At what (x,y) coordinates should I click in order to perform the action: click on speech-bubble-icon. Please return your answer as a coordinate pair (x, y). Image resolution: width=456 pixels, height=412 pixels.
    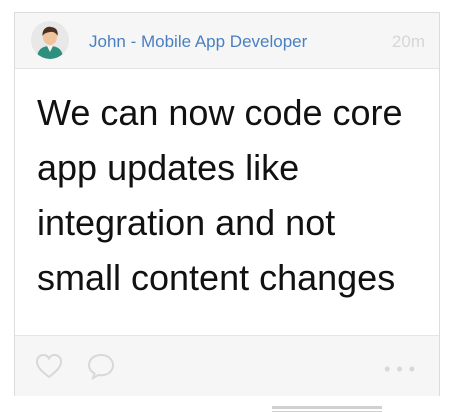
    Looking at the image, I should click on (101, 367).